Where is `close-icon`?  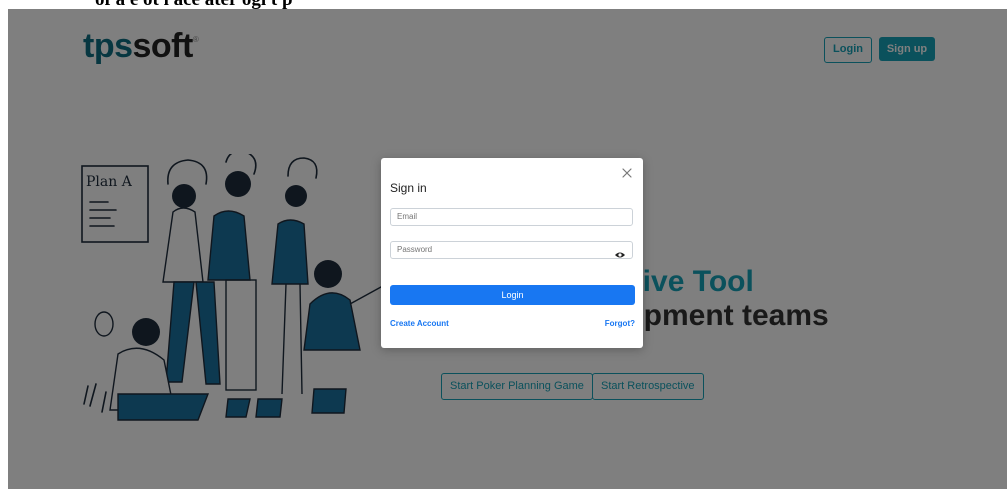 close-icon is located at coordinates (627, 173).